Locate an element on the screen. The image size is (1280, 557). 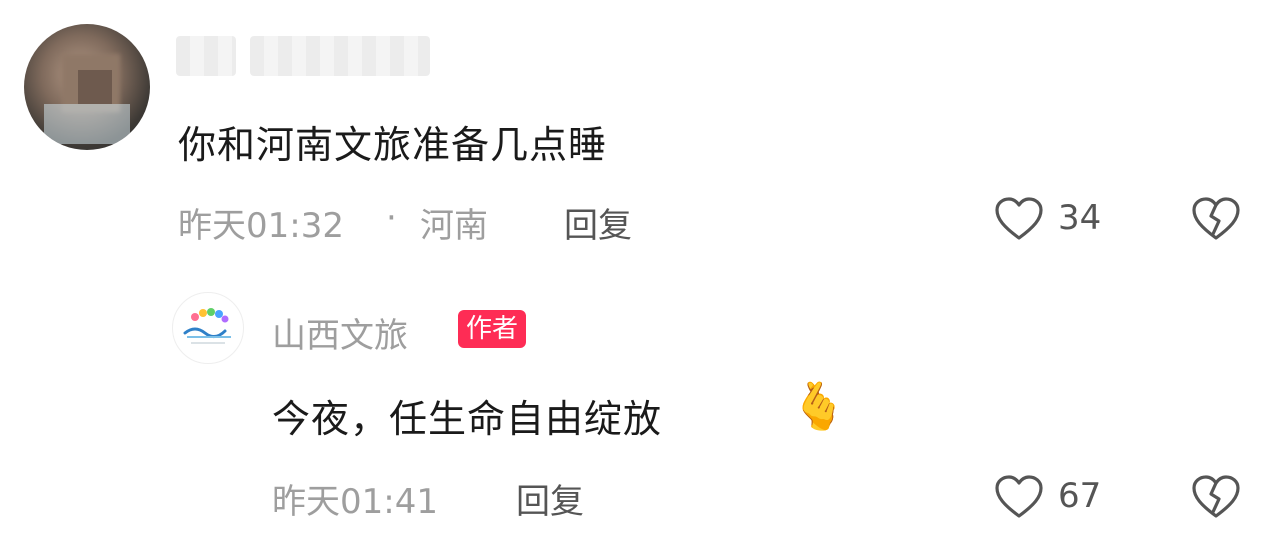
author-badge: 作者 is located at coordinates (492, 329).